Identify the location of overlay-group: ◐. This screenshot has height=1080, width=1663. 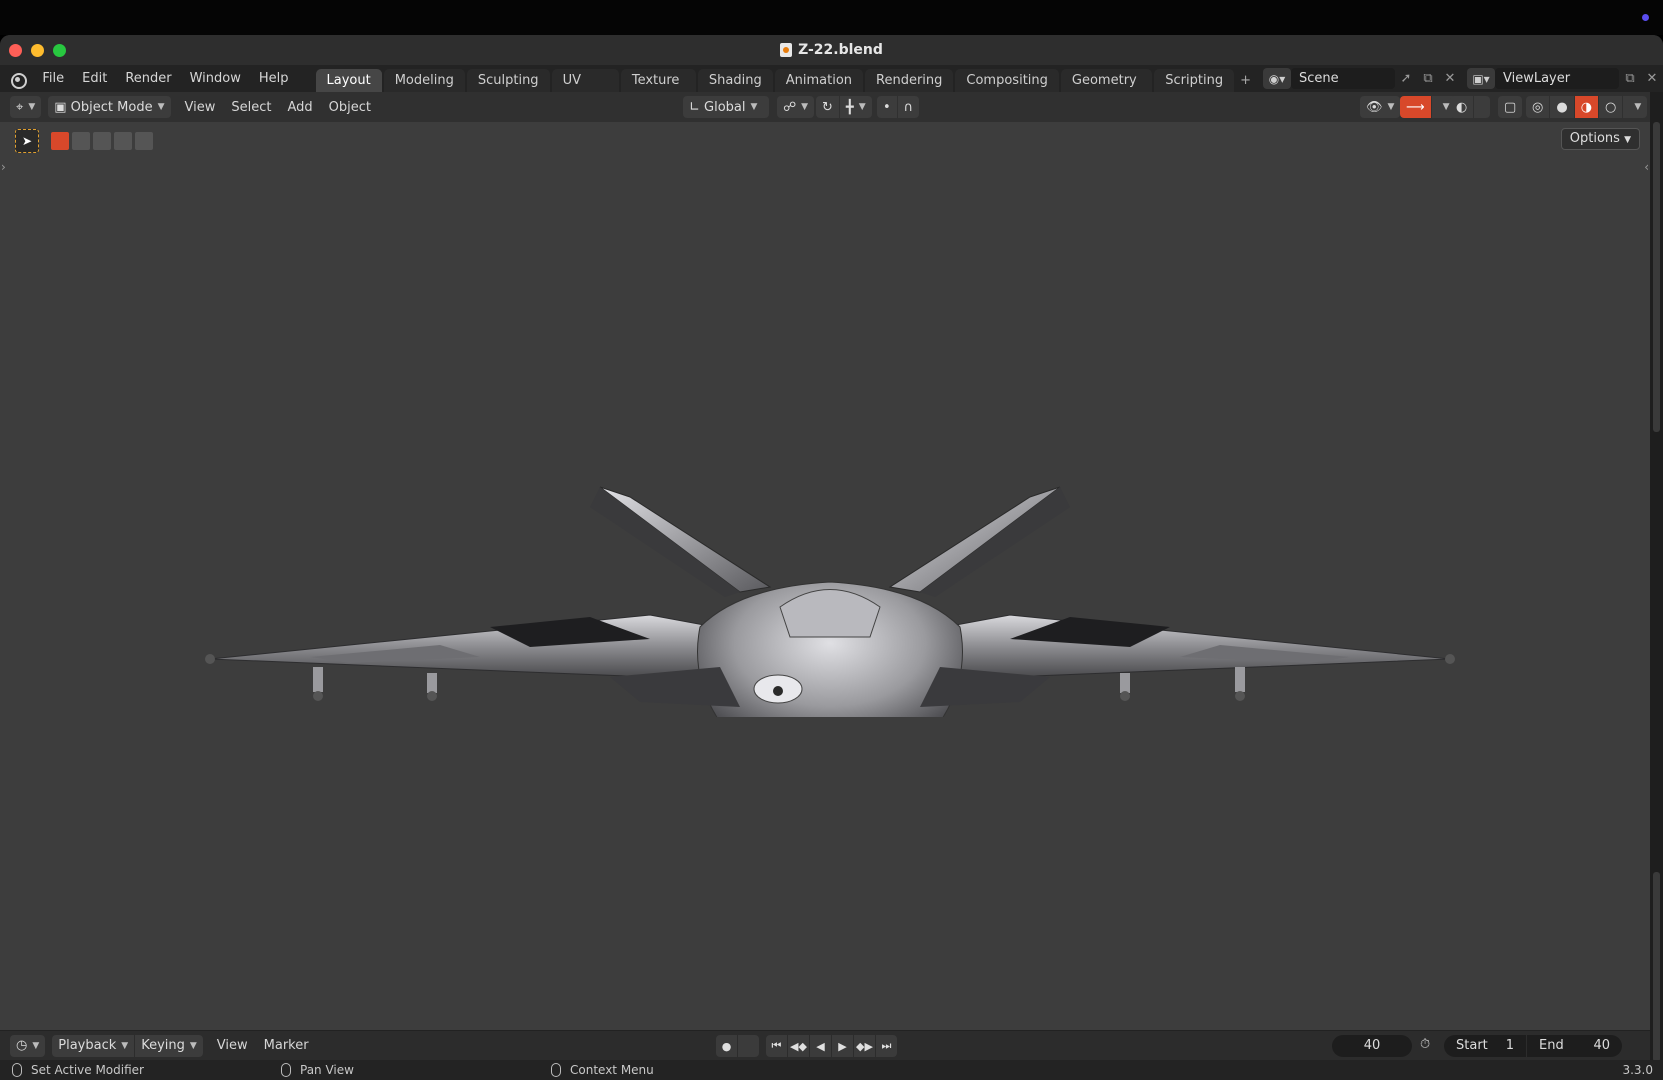
(1470, 107).